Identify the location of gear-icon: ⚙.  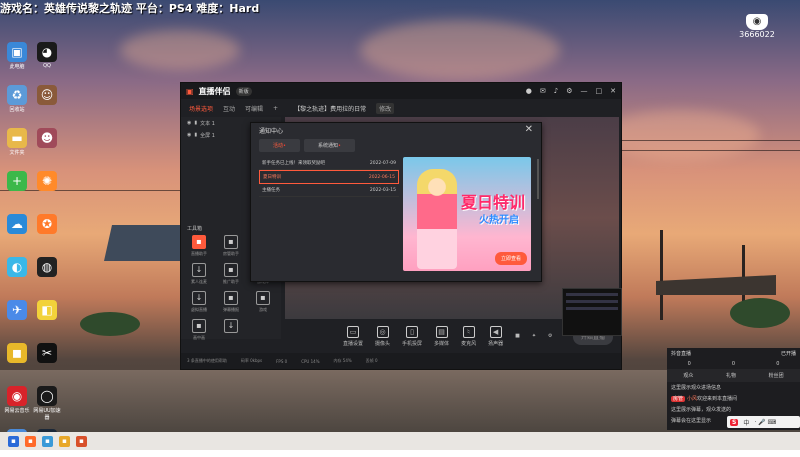
(550, 336).